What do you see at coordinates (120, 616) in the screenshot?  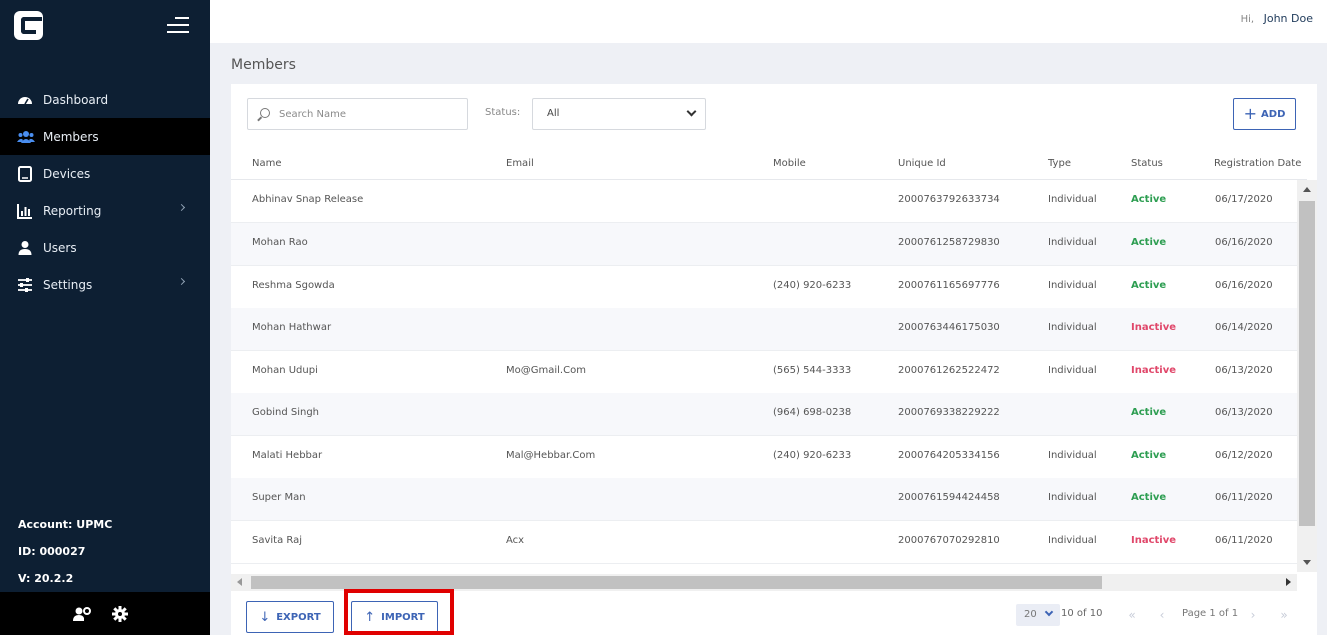 I see `gear-icon` at bounding box center [120, 616].